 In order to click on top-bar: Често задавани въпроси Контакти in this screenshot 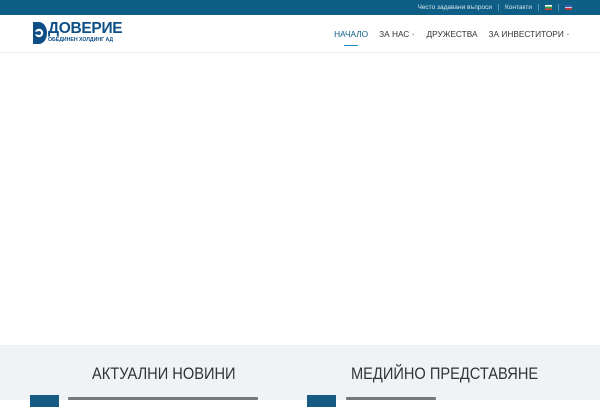, I will do `click(300, 7)`.